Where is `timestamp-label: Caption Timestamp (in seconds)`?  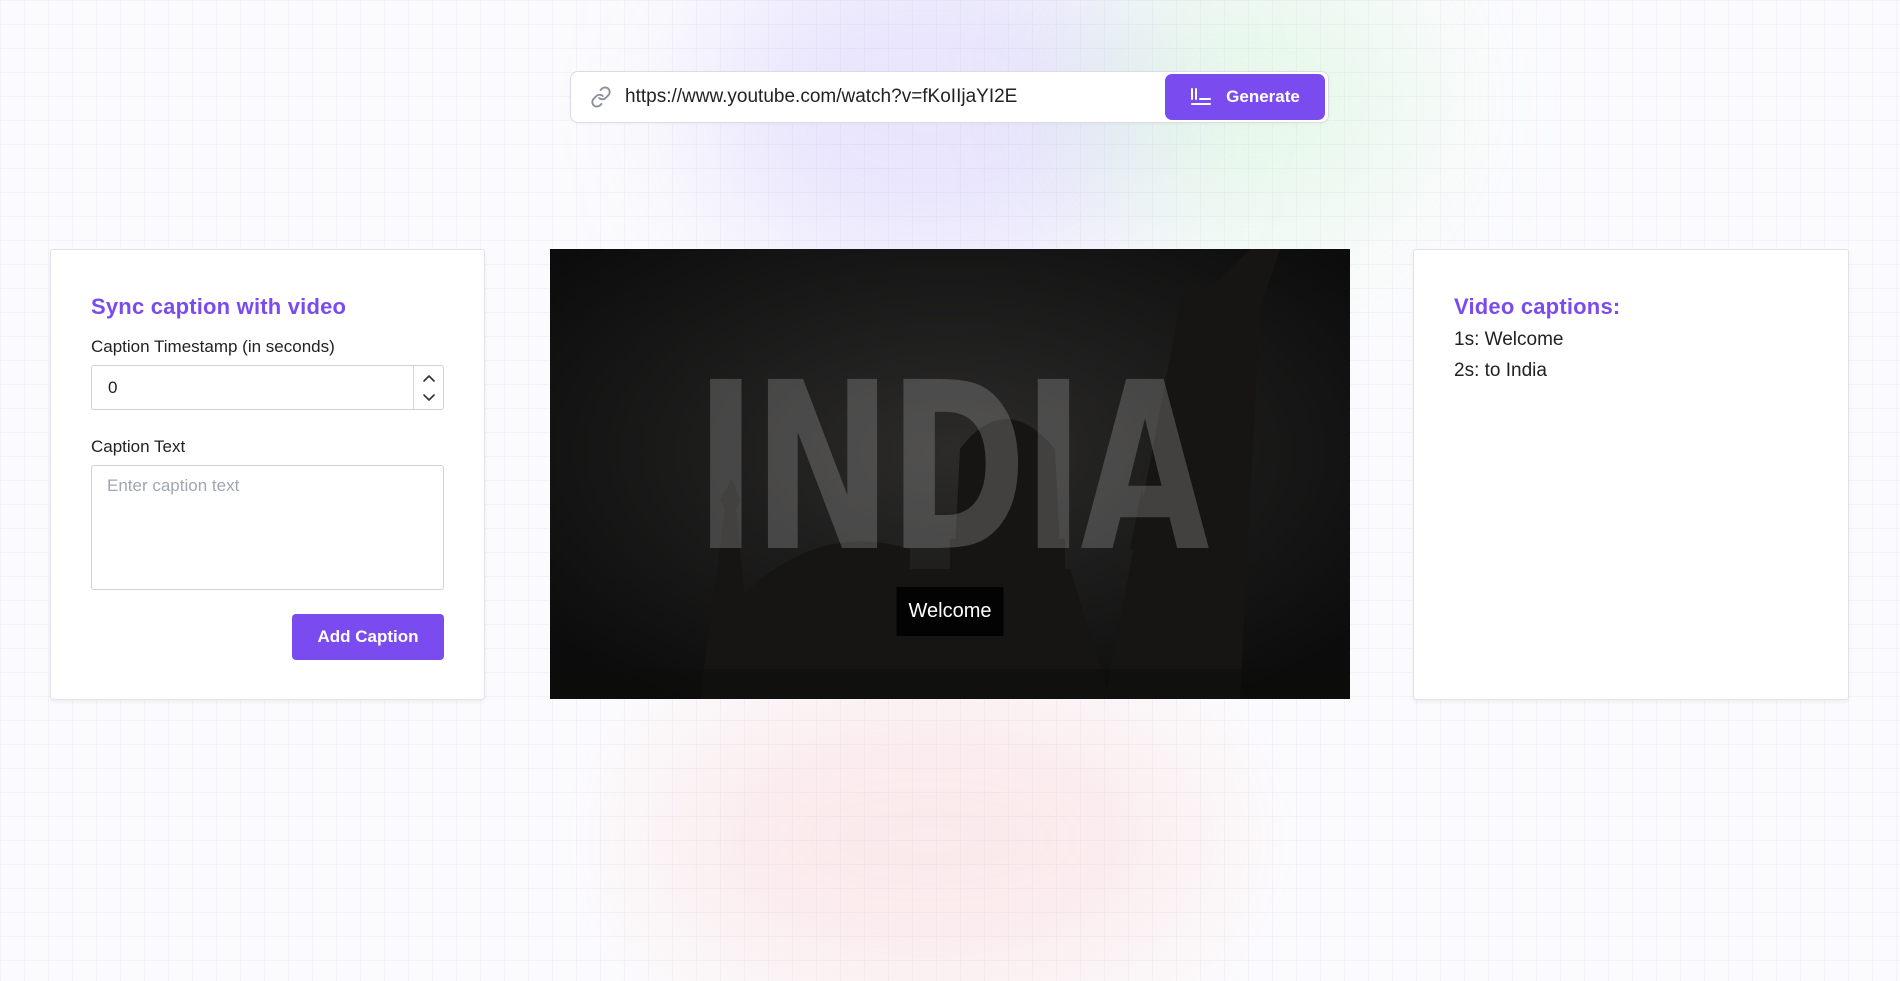
timestamp-label: Caption Timestamp (in seconds) is located at coordinates (213, 346).